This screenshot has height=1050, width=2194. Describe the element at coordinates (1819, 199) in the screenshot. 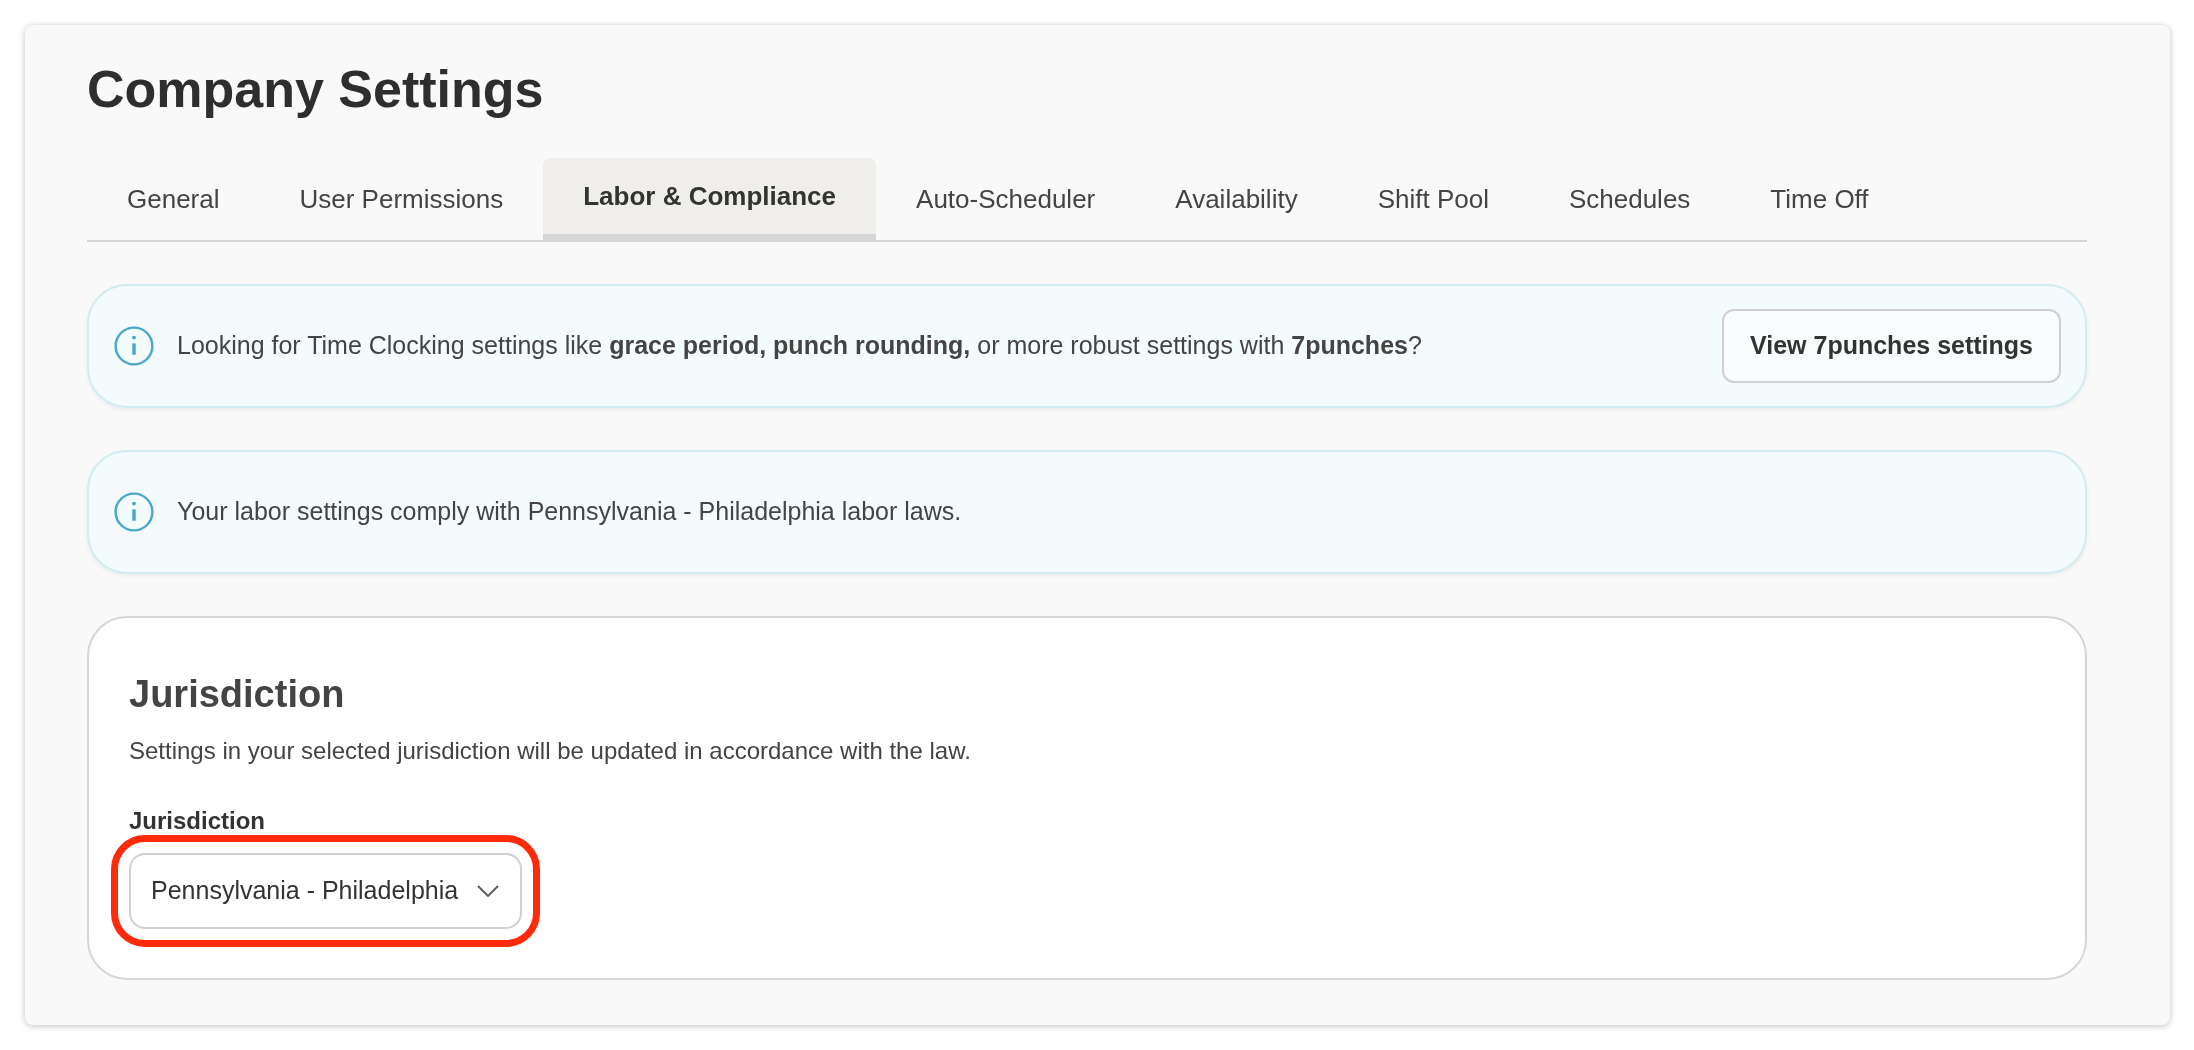

I see `tab: Time Off` at that location.